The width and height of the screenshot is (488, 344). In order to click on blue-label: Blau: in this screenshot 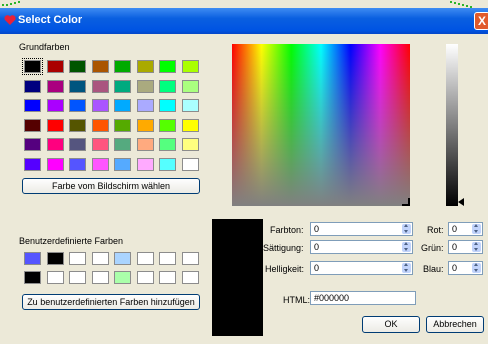, I will do `click(433, 269)`.